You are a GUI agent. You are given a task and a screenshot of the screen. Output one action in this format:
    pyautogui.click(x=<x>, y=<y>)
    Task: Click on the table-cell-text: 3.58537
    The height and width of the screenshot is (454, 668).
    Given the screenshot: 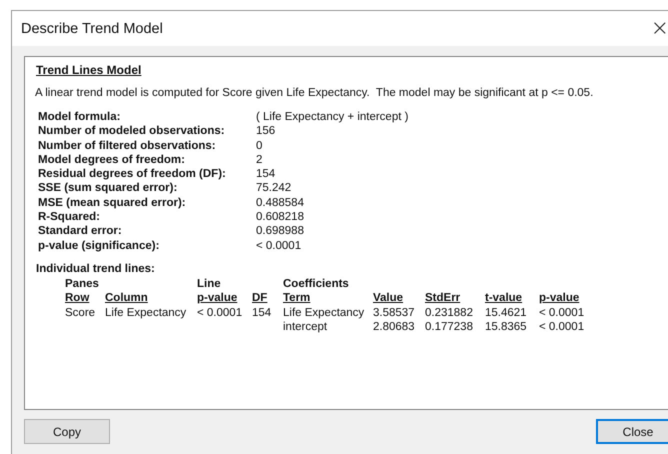 What is the action you would take?
    pyautogui.click(x=394, y=312)
    